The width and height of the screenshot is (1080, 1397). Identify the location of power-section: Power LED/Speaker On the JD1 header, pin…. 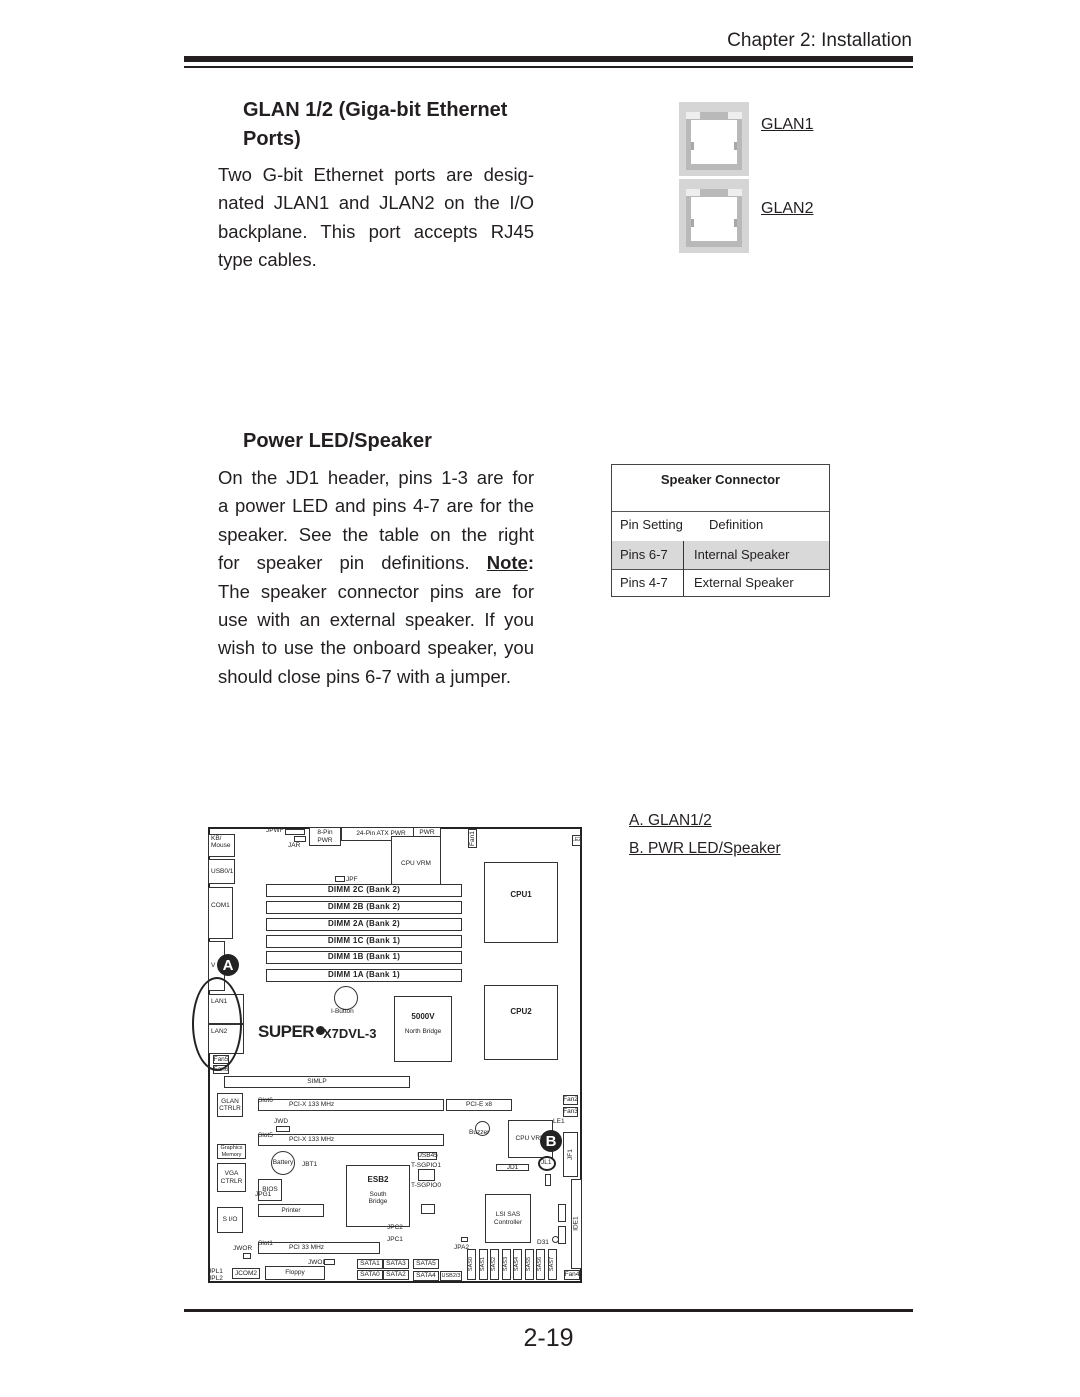
(376, 559).